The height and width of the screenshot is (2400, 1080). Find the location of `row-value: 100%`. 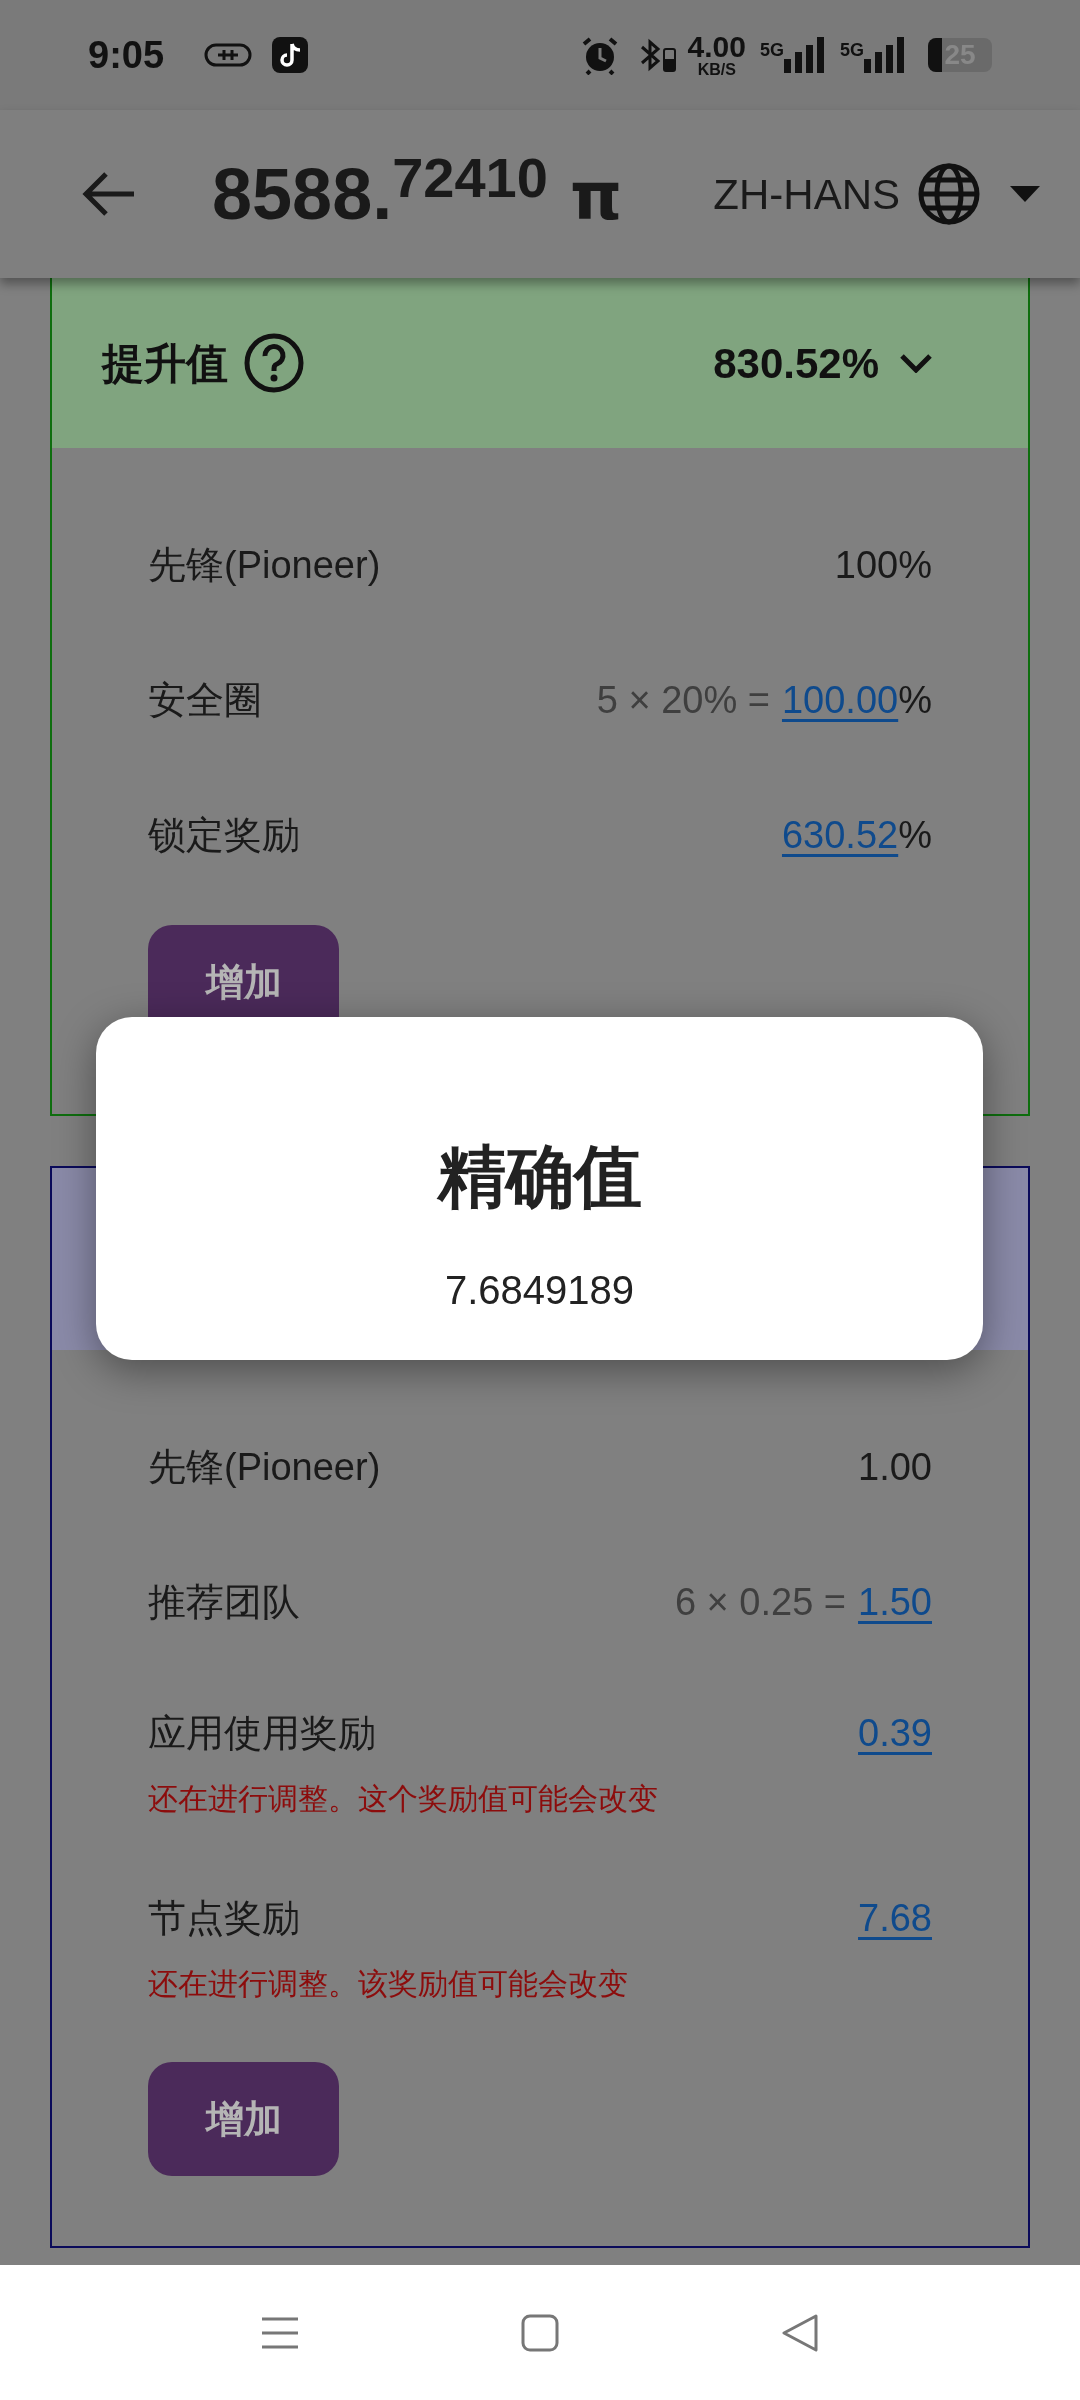

row-value: 100% is located at coordinates (883, 565).